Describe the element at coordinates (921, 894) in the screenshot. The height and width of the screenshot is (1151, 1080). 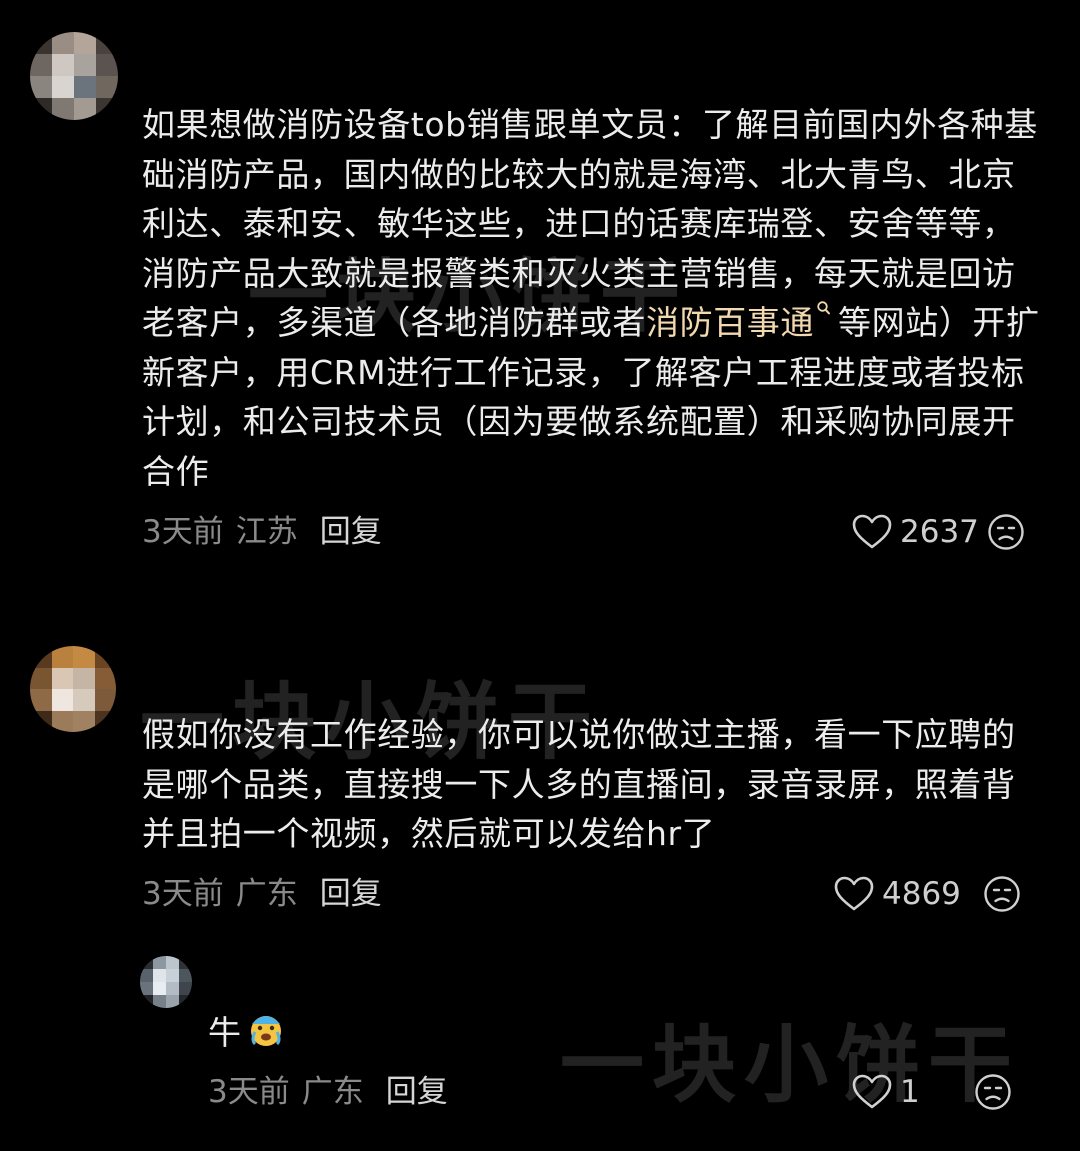
I see `like-count: 4869` at that location.